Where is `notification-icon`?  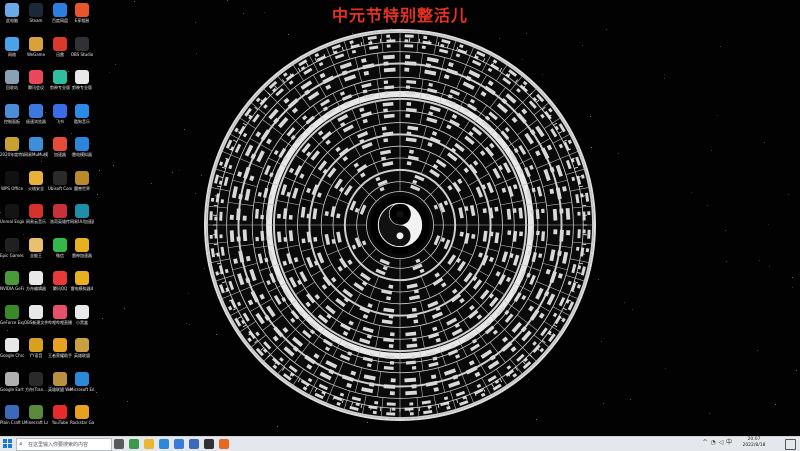 notification-icon is located at coordinates (790, 444).